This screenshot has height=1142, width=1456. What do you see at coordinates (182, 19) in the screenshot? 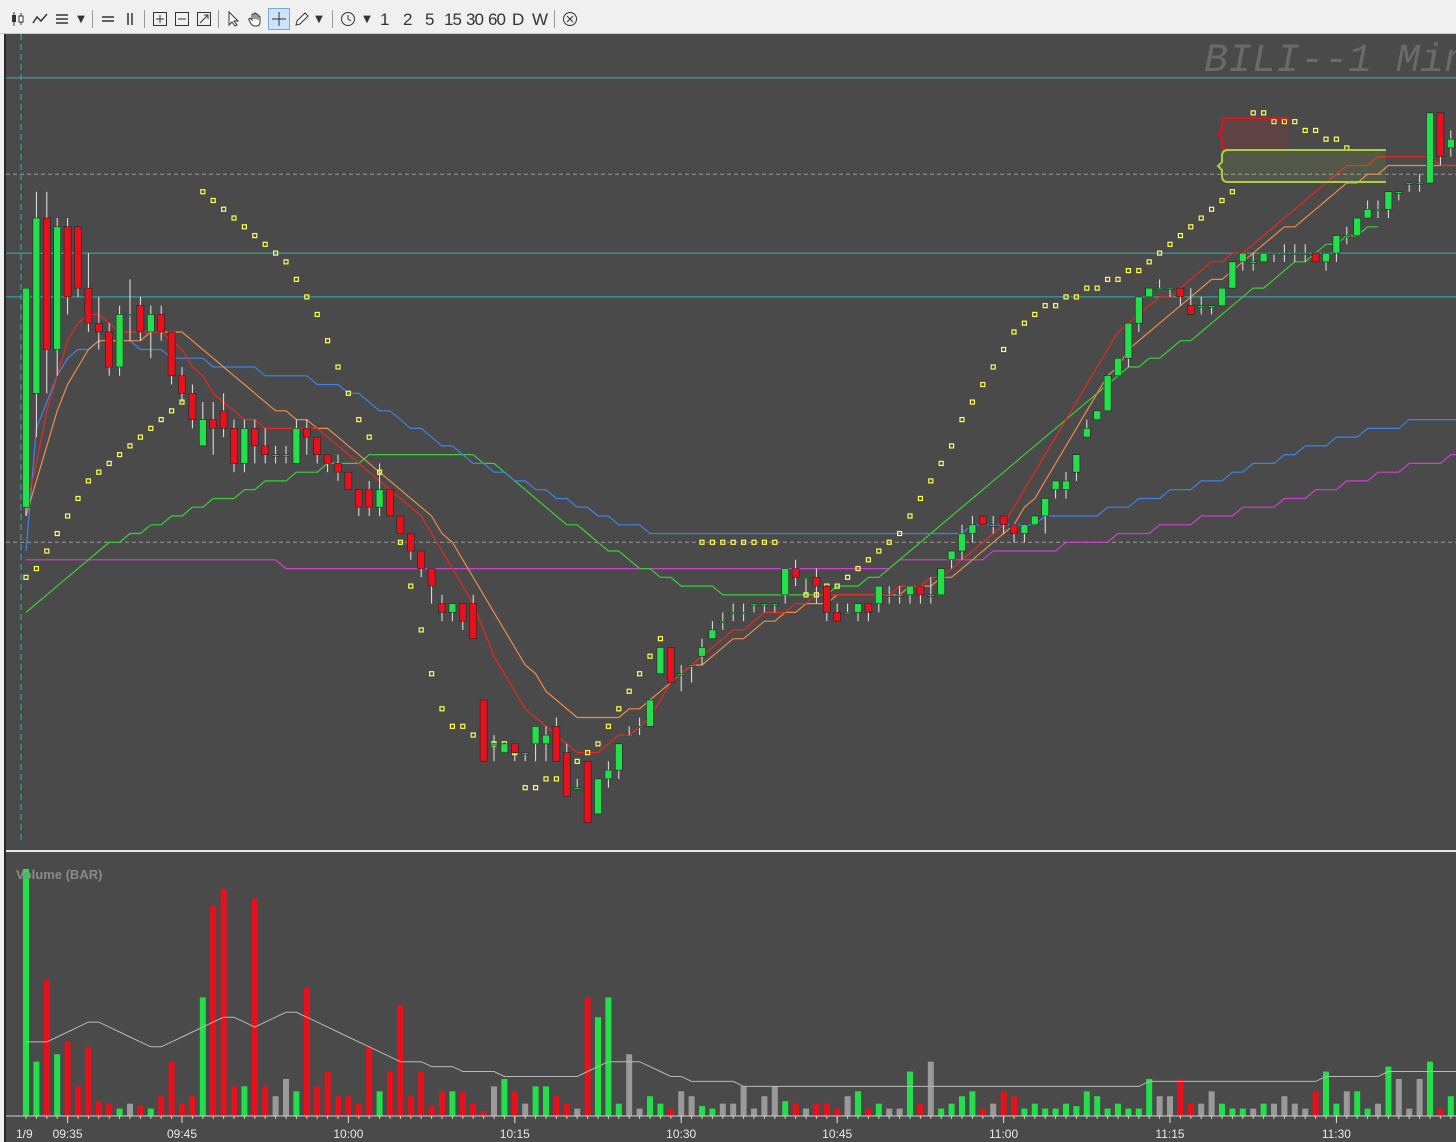
I see `zoom-out-icon` at bounding box center [182, 19].